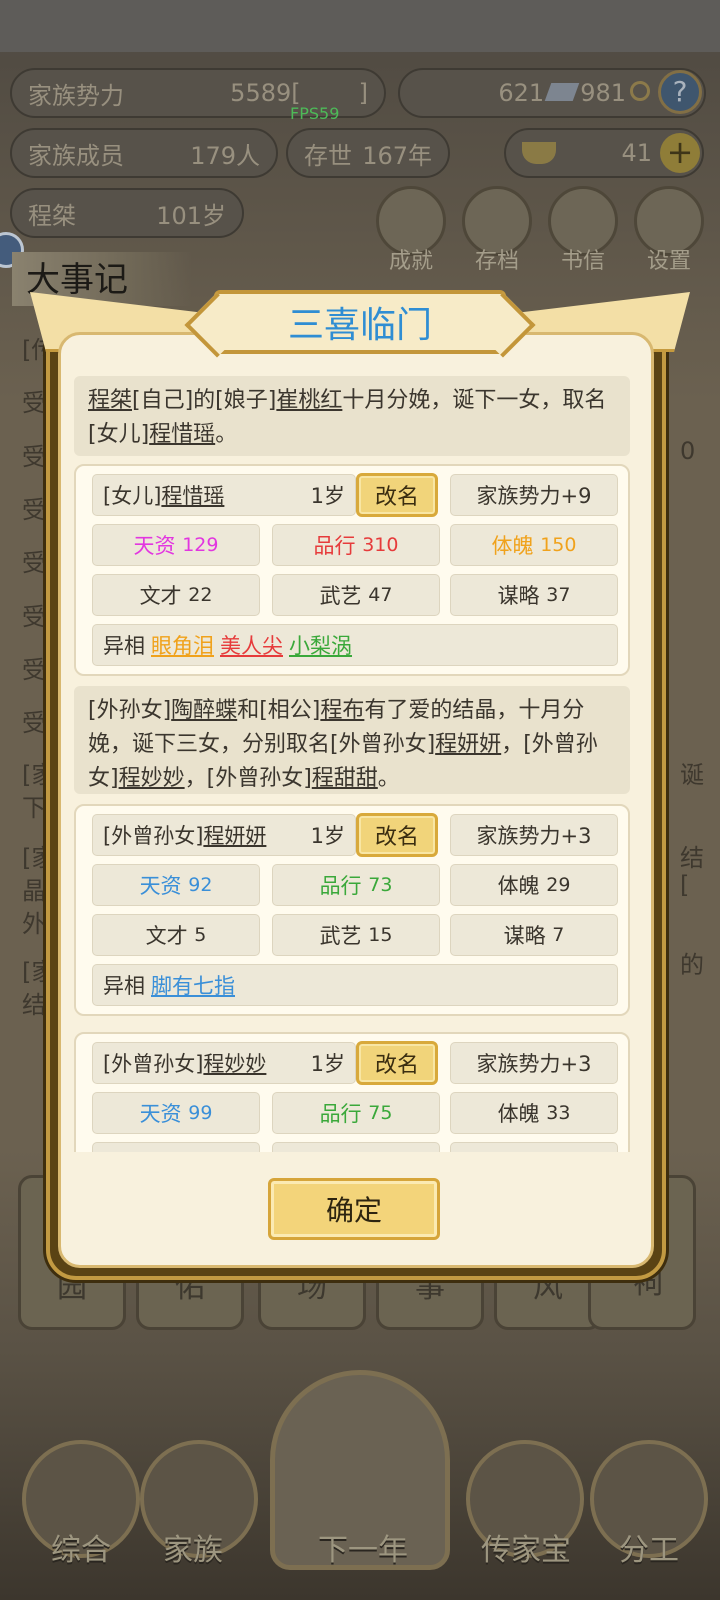 The height and width of the screenshot is (1600, 720). I want to click on stat-physique: 体魄 150, so click(534, 545).